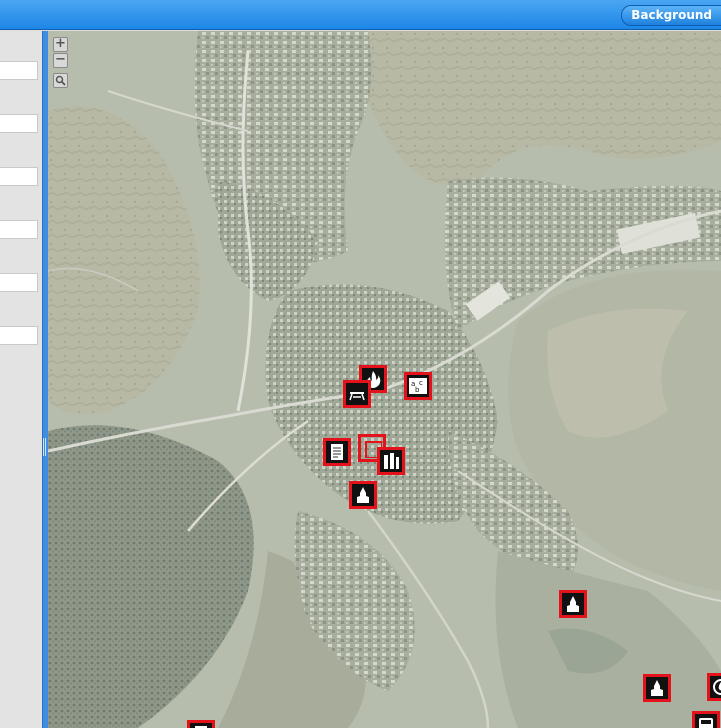 This screenshot has height=728, width=721. What do you see at coordinates (706, 723) in the screenshot?
I see `bus-icon` at bounding box center [706, 723].